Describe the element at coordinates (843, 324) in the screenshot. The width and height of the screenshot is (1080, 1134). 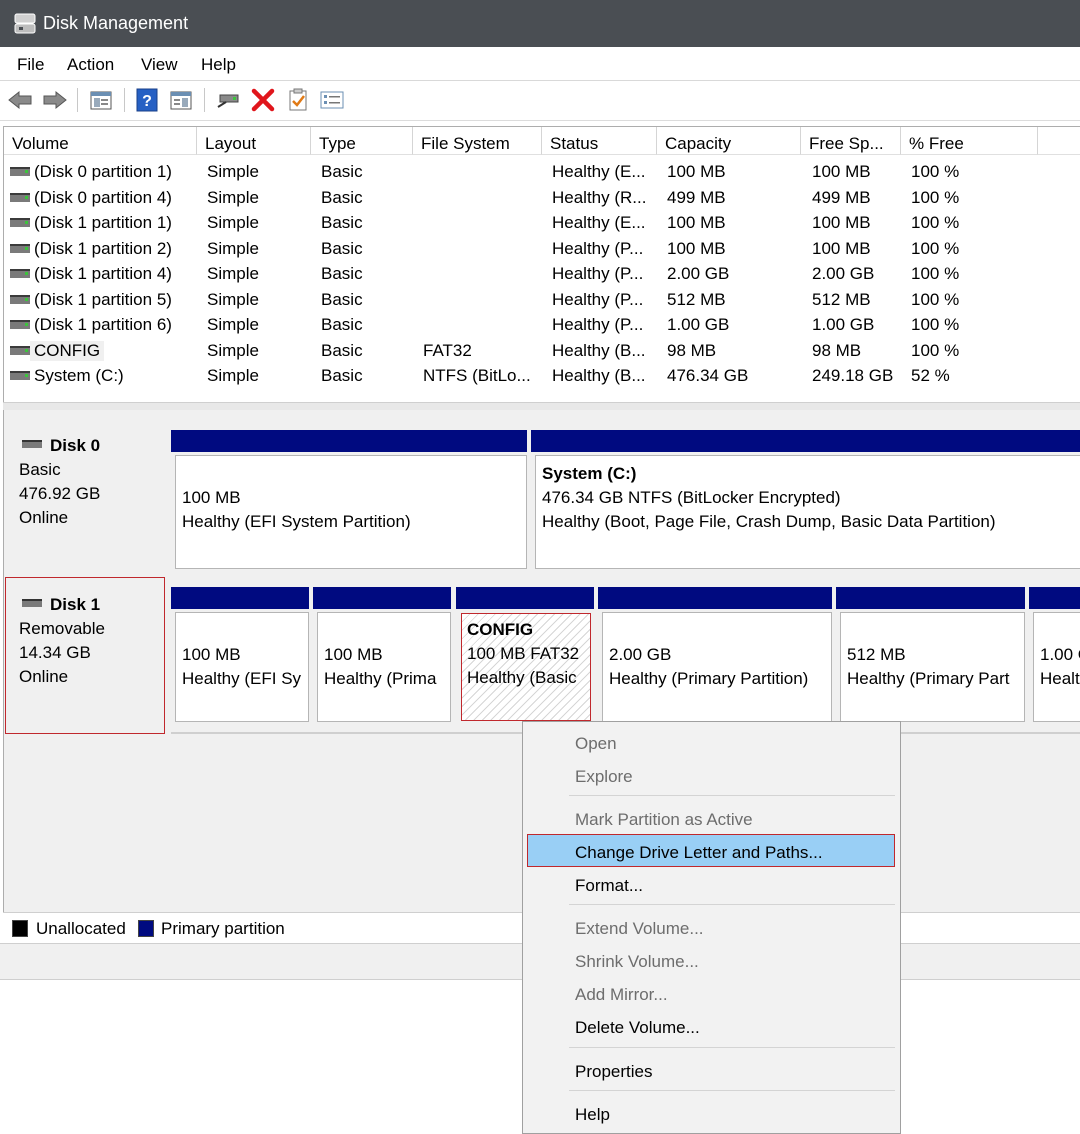
I see `cell-free-space: 1.00 GB` at that location.